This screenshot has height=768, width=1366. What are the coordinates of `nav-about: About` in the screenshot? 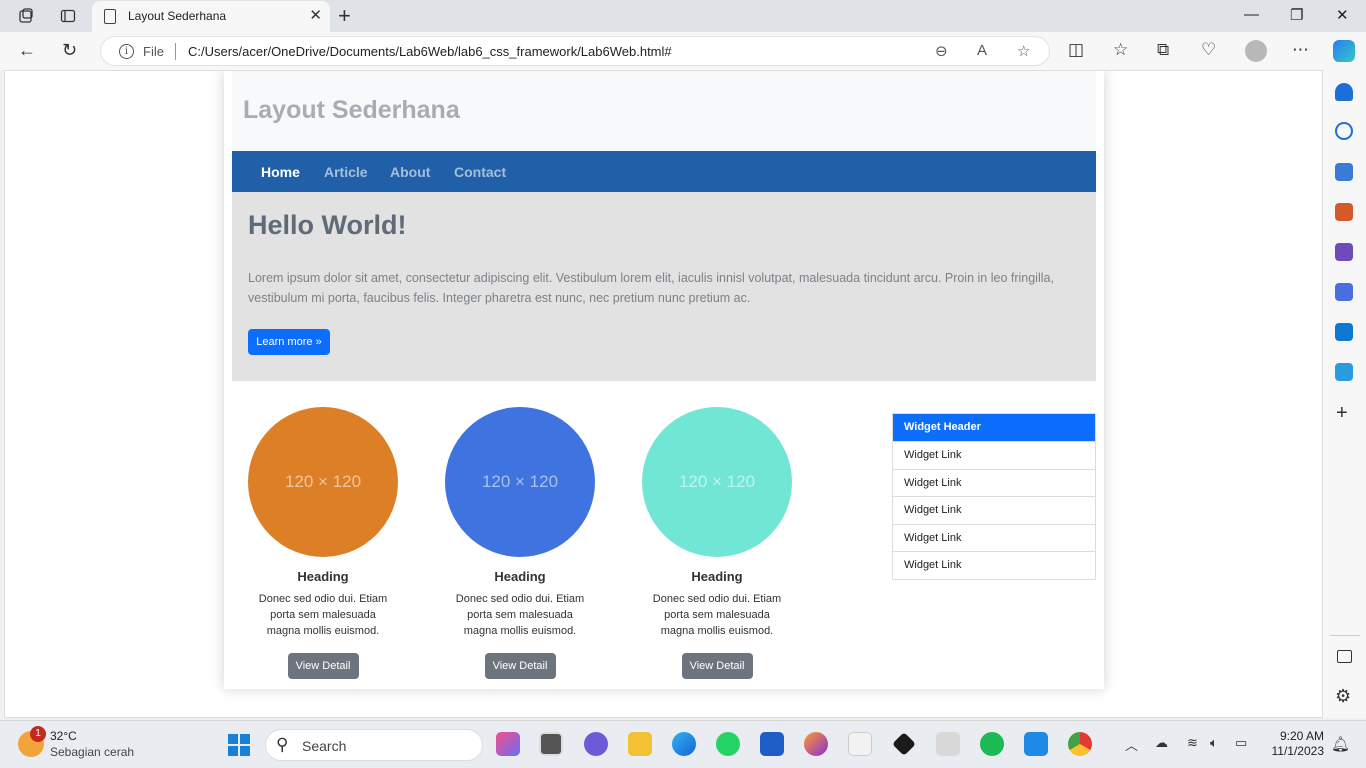 It's located at (410, 172).